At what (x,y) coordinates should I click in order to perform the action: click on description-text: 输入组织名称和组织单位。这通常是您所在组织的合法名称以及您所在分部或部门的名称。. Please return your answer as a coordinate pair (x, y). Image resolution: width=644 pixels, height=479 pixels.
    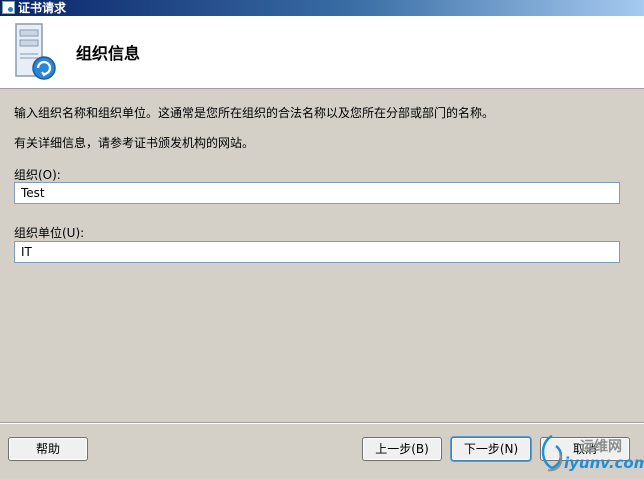
    Looking at the image, I should click on (254, 113).